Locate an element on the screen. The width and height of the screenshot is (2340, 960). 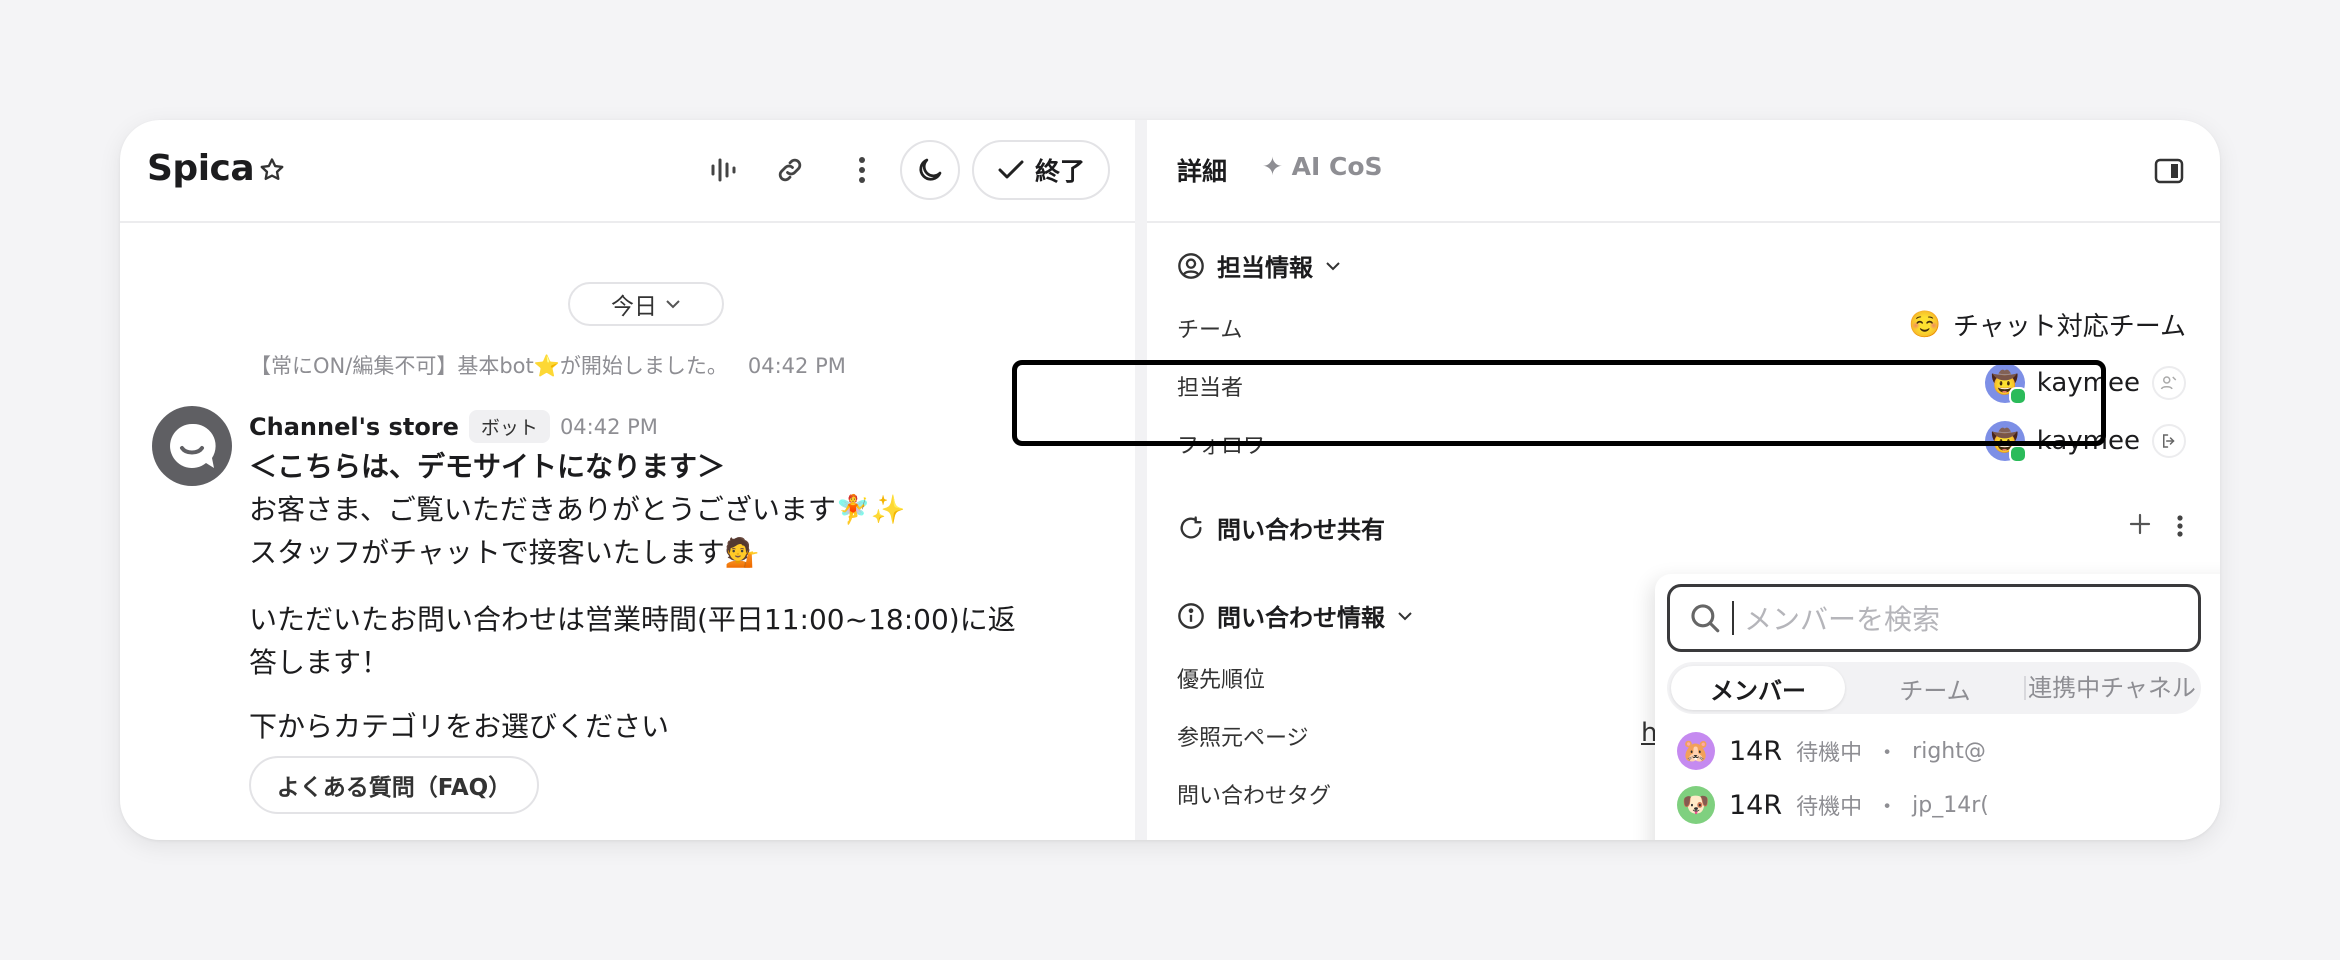
message-line: 下からカテゴリをお選びください is located at coordinates (459, 726).